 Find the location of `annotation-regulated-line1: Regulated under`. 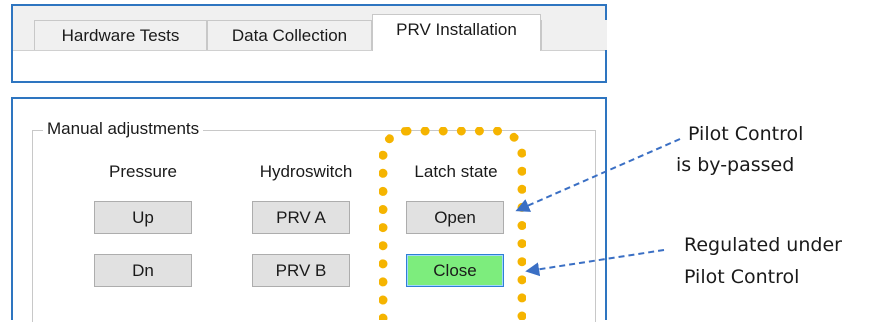

annotation-regulated-line1: Regulated under is located at coordinates (763, 245).